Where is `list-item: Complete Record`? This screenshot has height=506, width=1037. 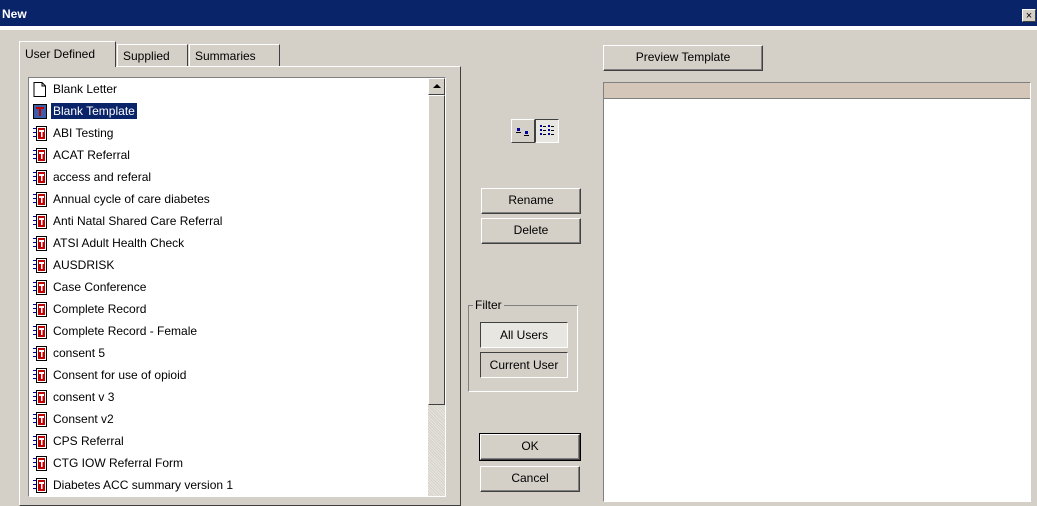 list-item: Complete Record is located at coordinates (229, 309).